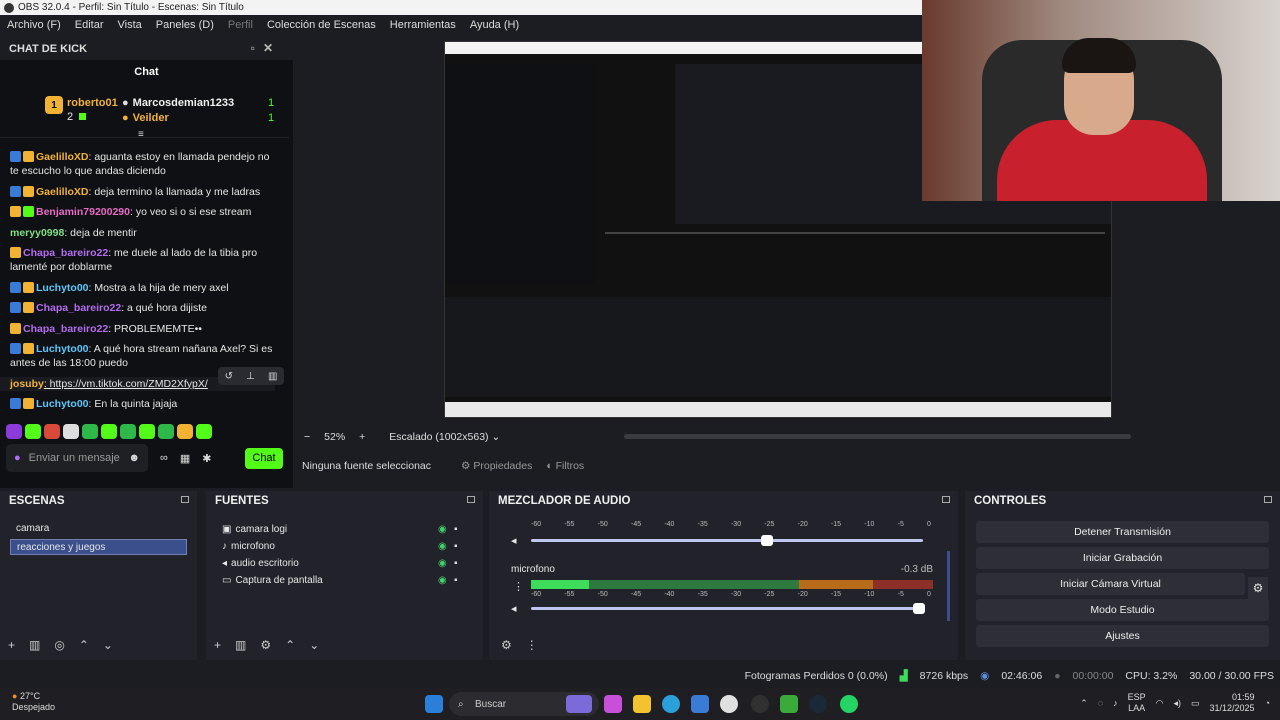 The height and width of the screenshot is (720, 1280). I want to click on start-icon, so click(434, 704).